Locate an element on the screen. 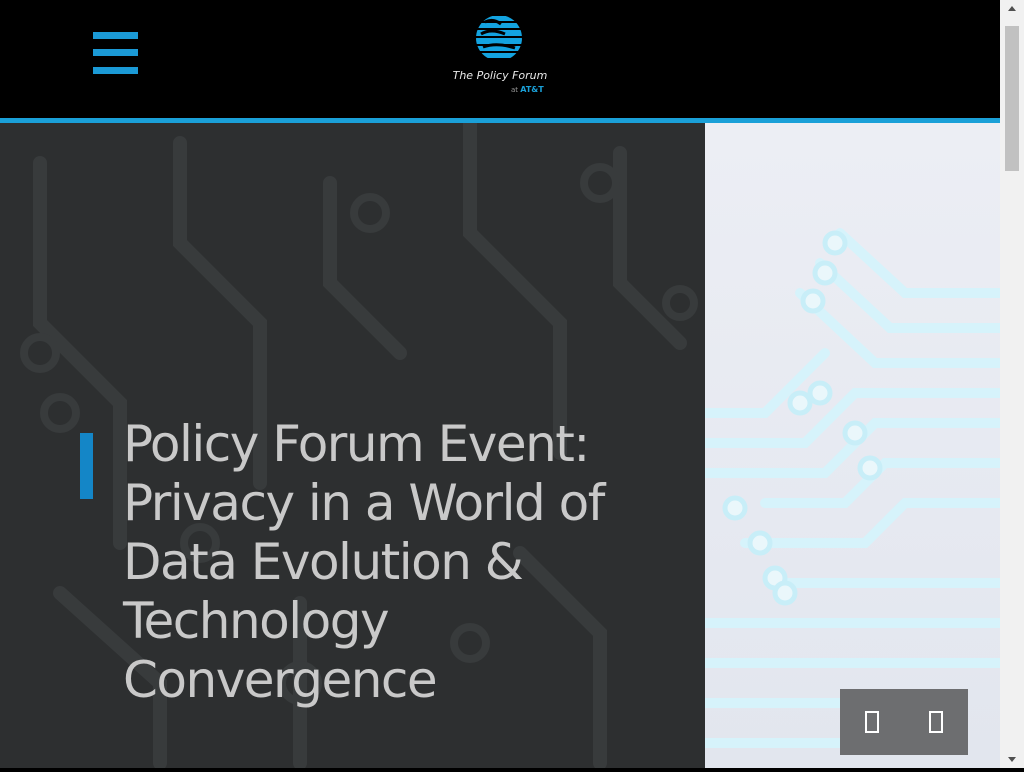  site-header: The Policy Forum at AT&T is located at coordinates (500, 59).